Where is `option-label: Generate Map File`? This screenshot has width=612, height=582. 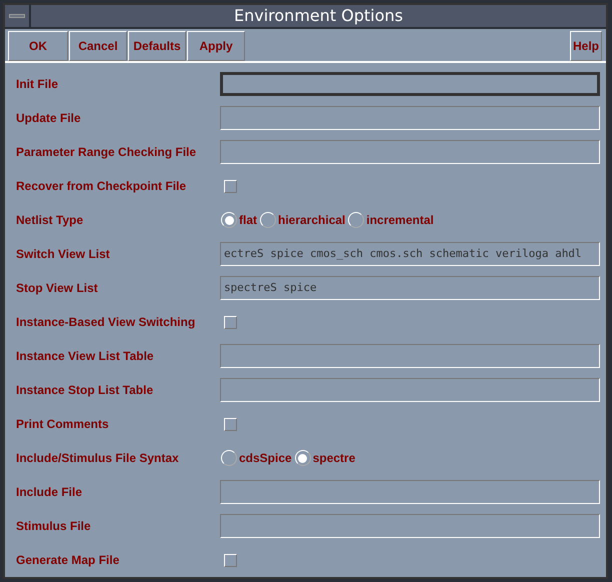
option-label: Generate Map File is located at coordinates (68, 560).